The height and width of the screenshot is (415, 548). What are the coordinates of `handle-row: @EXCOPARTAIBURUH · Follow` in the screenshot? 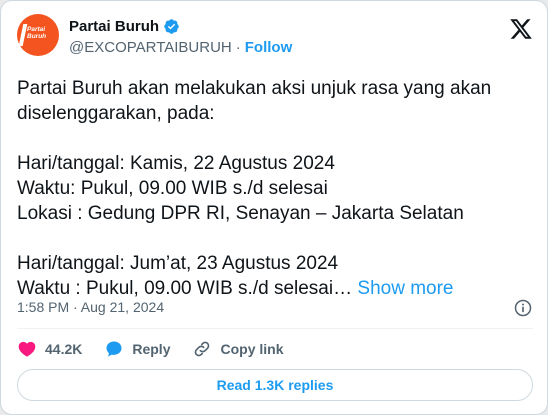 It's located at (180, 47).